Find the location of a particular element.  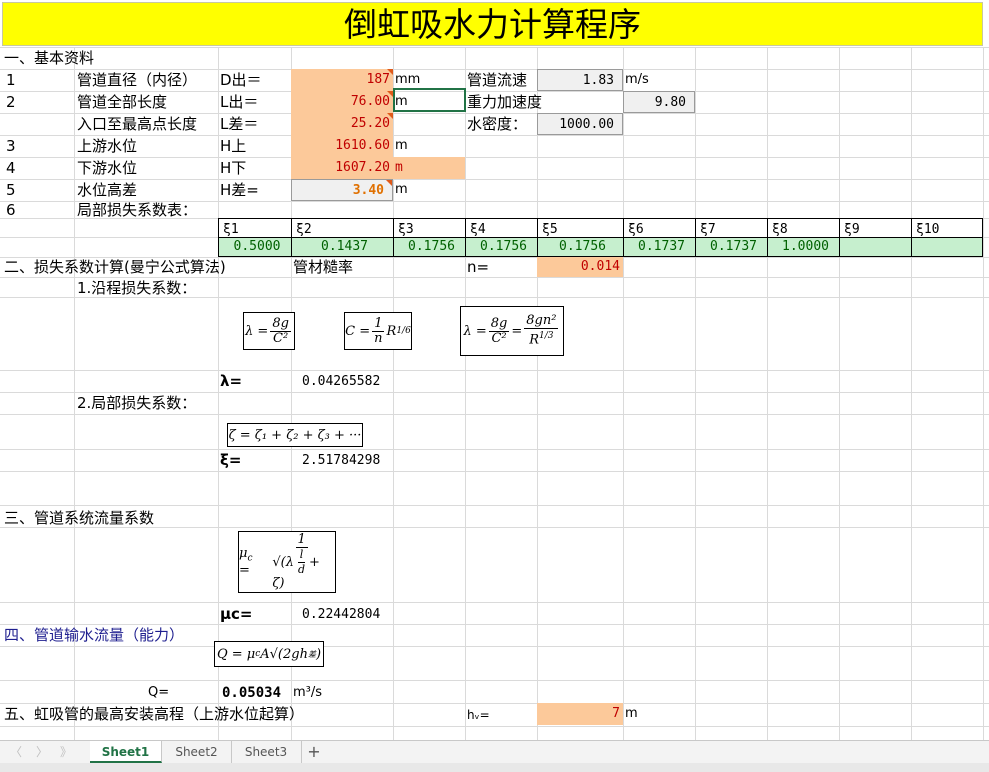

first-sheet-icon: 〈 is located at coordinates (16, 752).